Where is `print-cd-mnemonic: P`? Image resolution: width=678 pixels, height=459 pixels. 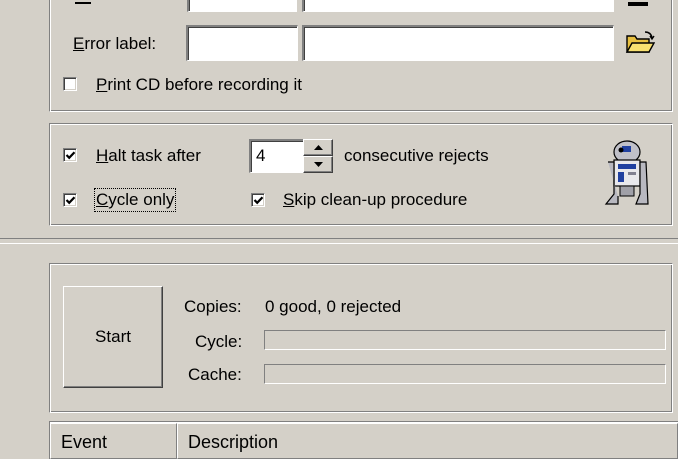 print-cd-mnemonic: P is located at coordinates (102, 84).